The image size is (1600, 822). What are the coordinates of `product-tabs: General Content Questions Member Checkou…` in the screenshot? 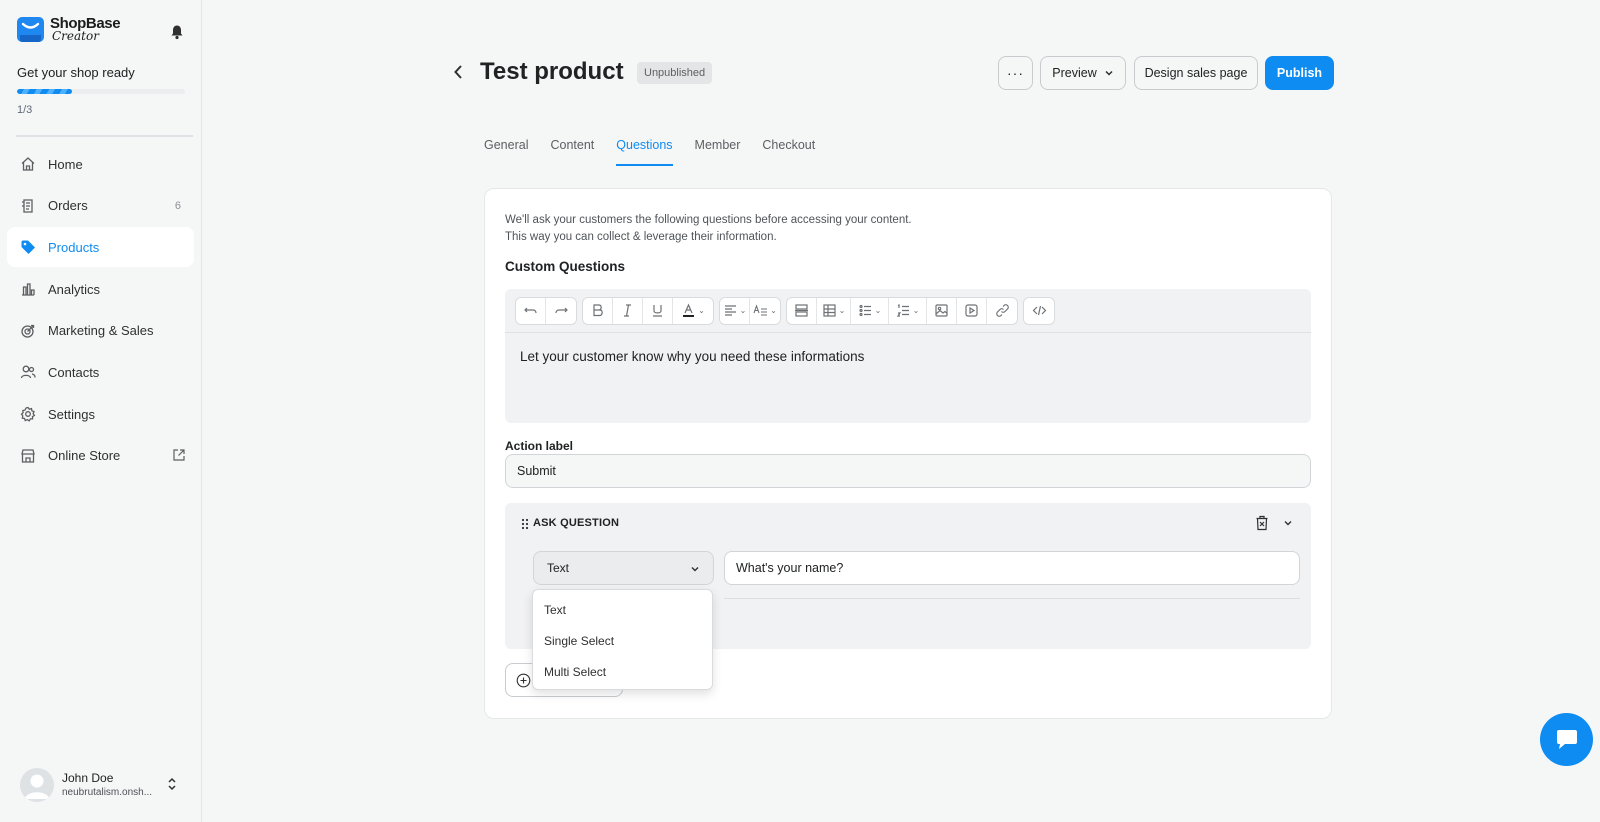 It's located at (660, 152).